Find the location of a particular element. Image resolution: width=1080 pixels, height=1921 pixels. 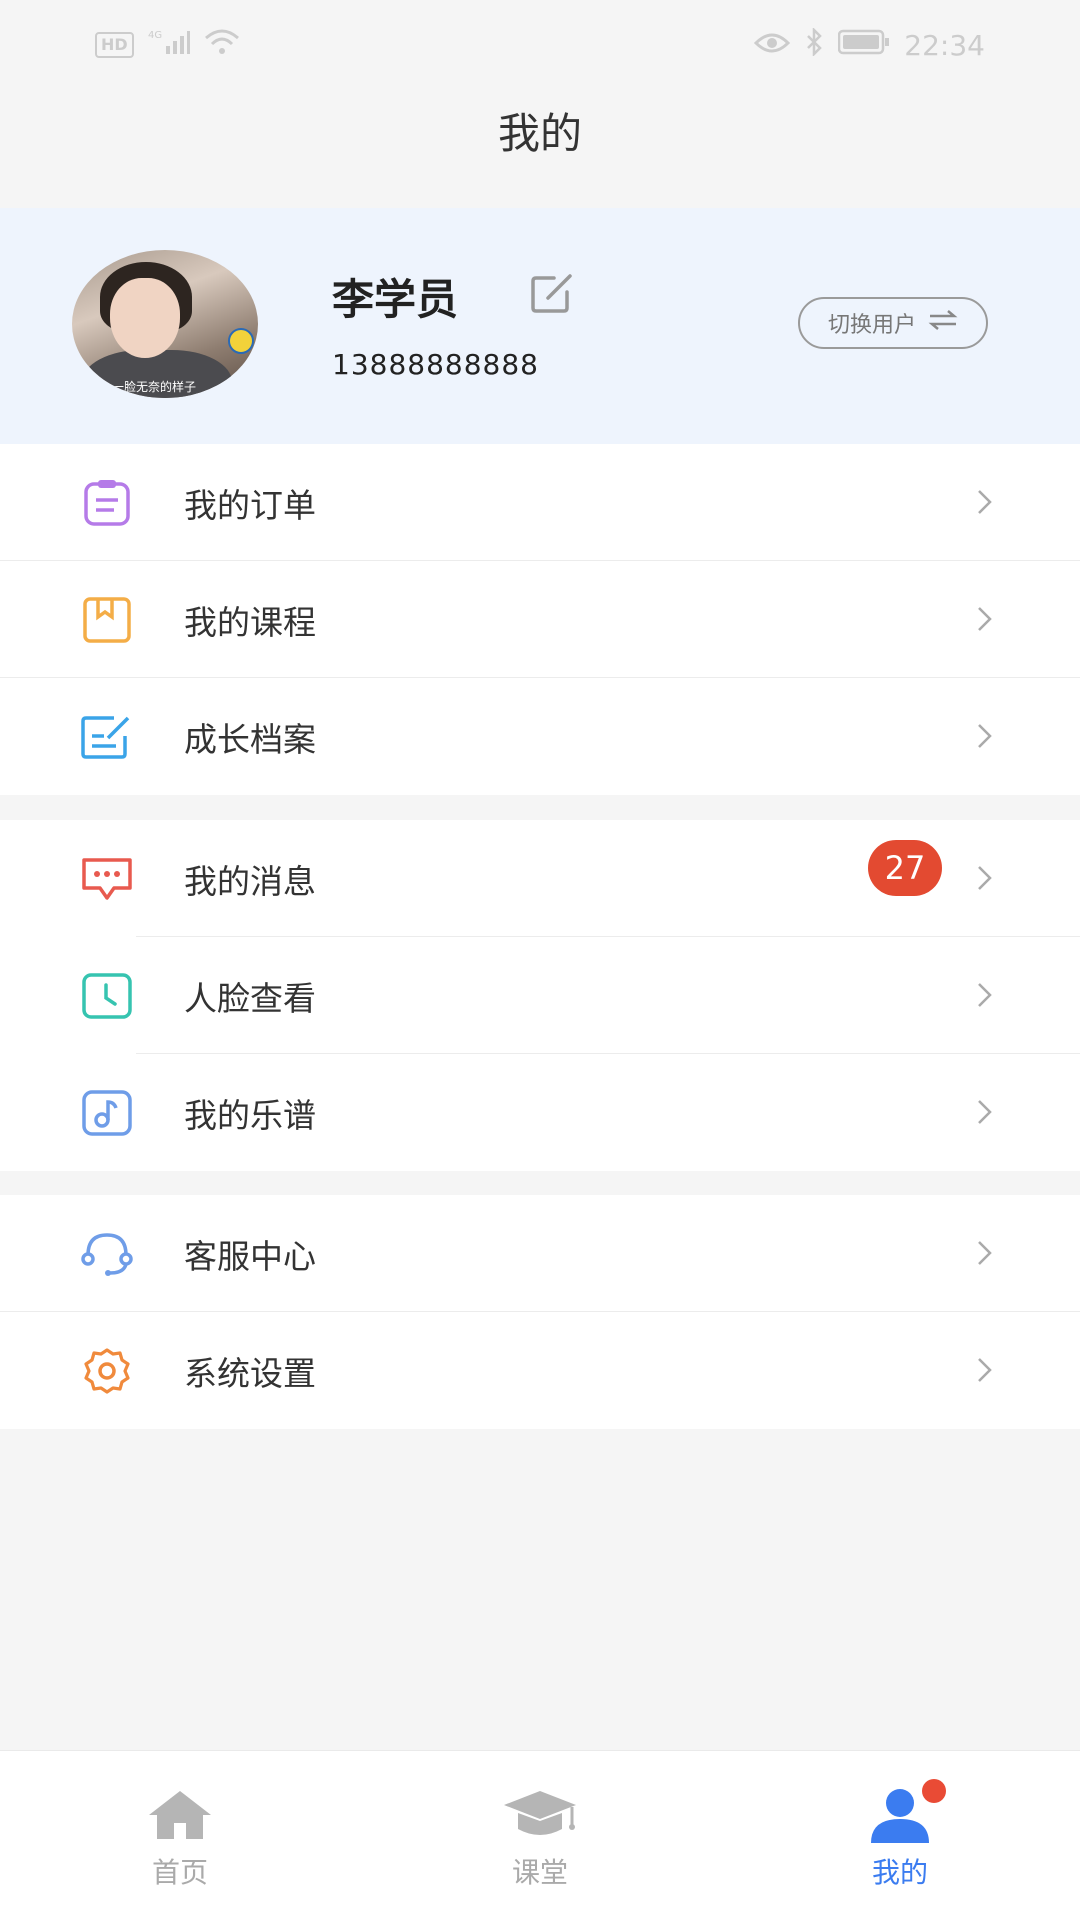

notification-dot is located at coordinates (934, 1791).